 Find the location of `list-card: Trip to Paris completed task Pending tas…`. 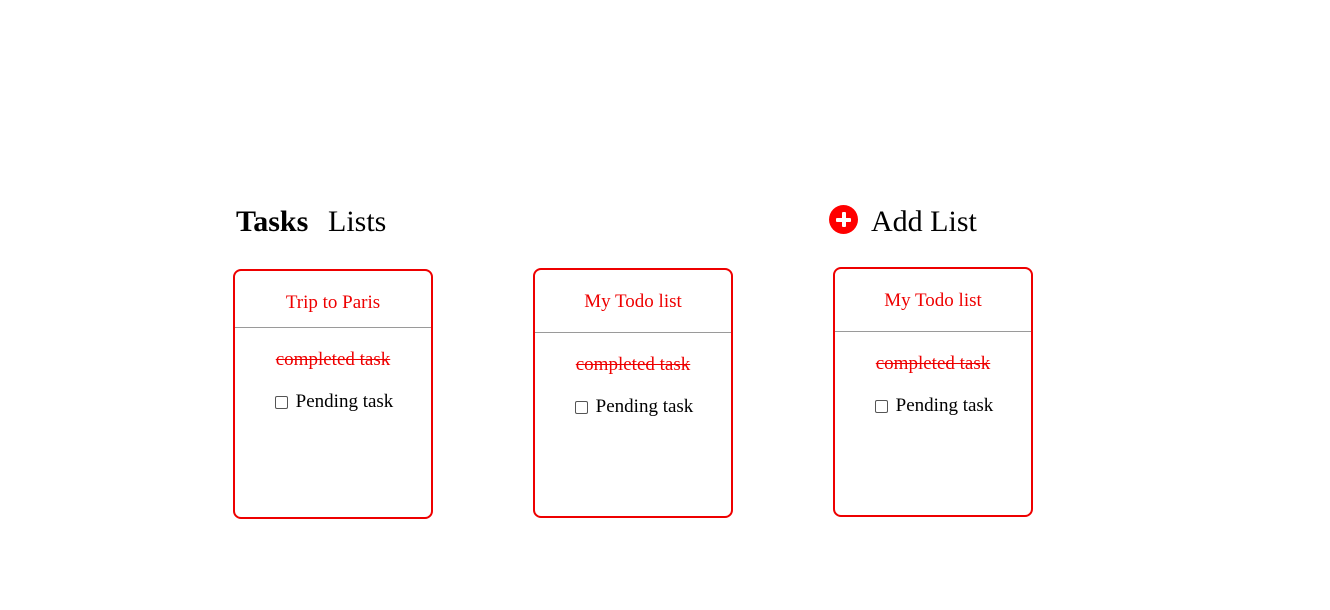

list-card: Trip to Paris completed task Pending tas… is located at coordinates (333, 394).